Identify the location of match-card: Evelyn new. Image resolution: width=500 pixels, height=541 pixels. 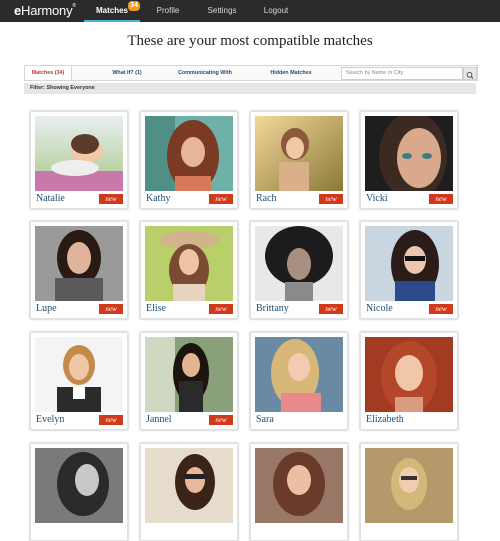
(79, 381).